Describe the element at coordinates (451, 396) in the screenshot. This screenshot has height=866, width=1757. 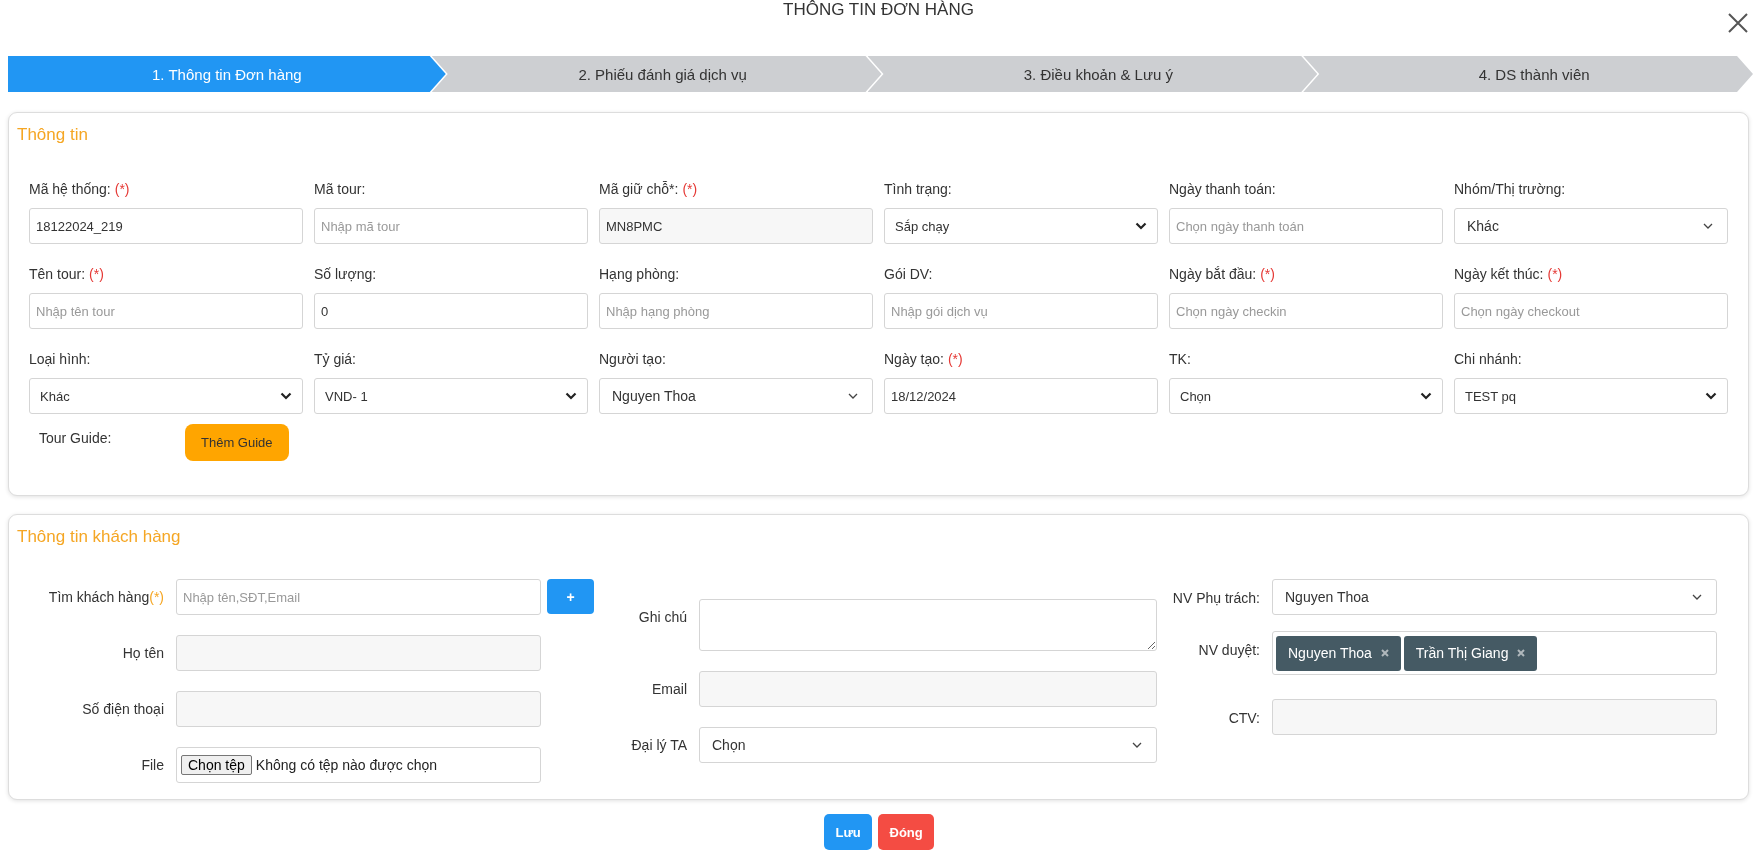
I see `dropdown: VND- 1` at that location.